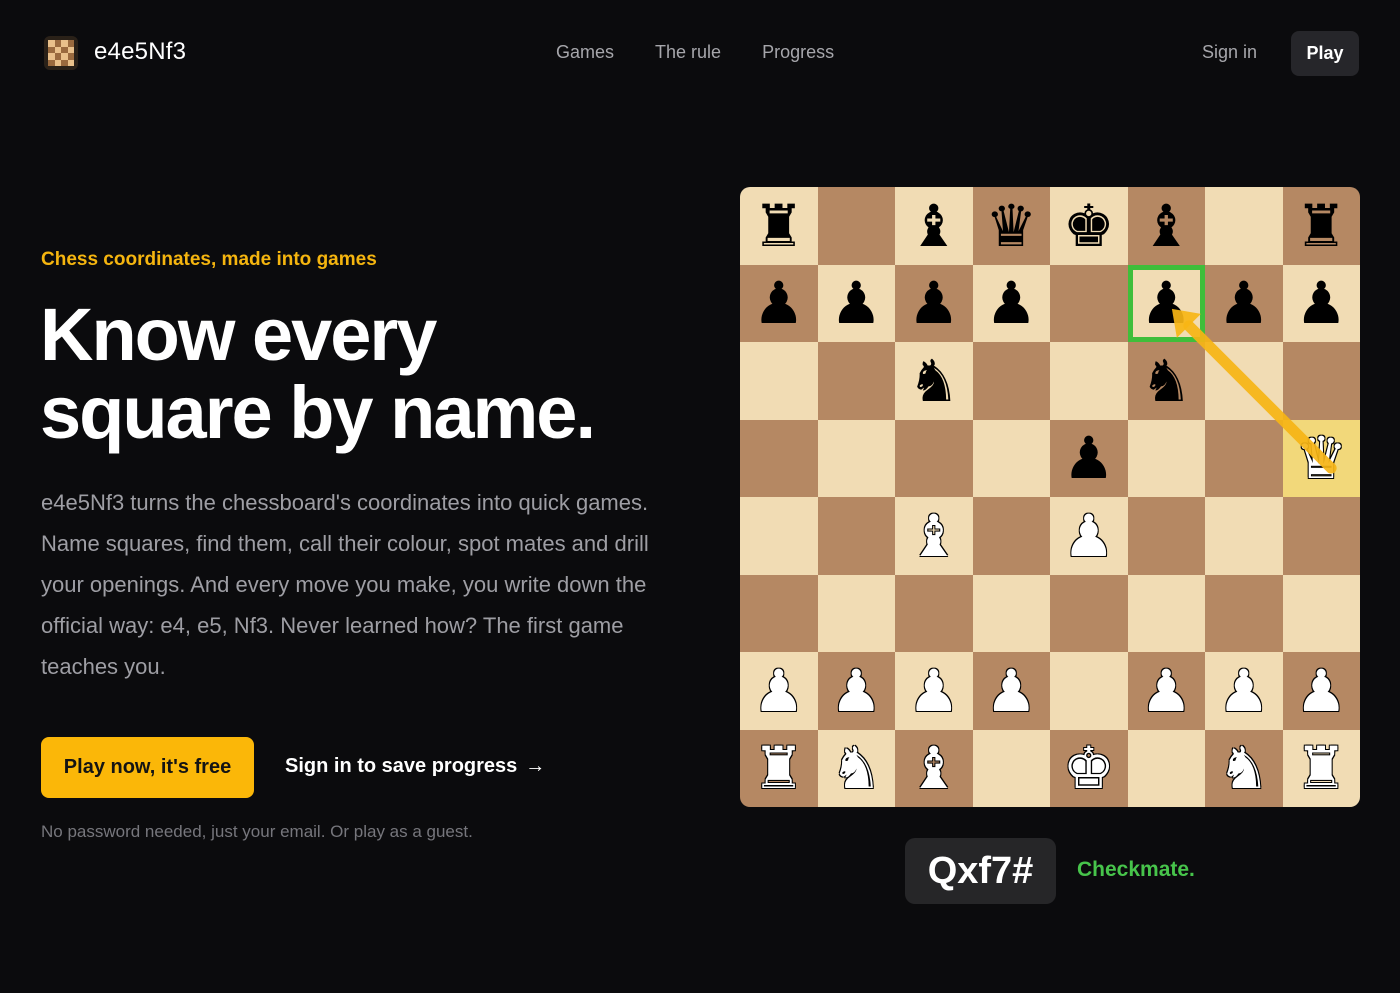 The image size is (1400, 993). I want to click on black-king-icon: ♚, so click(1089, 226).